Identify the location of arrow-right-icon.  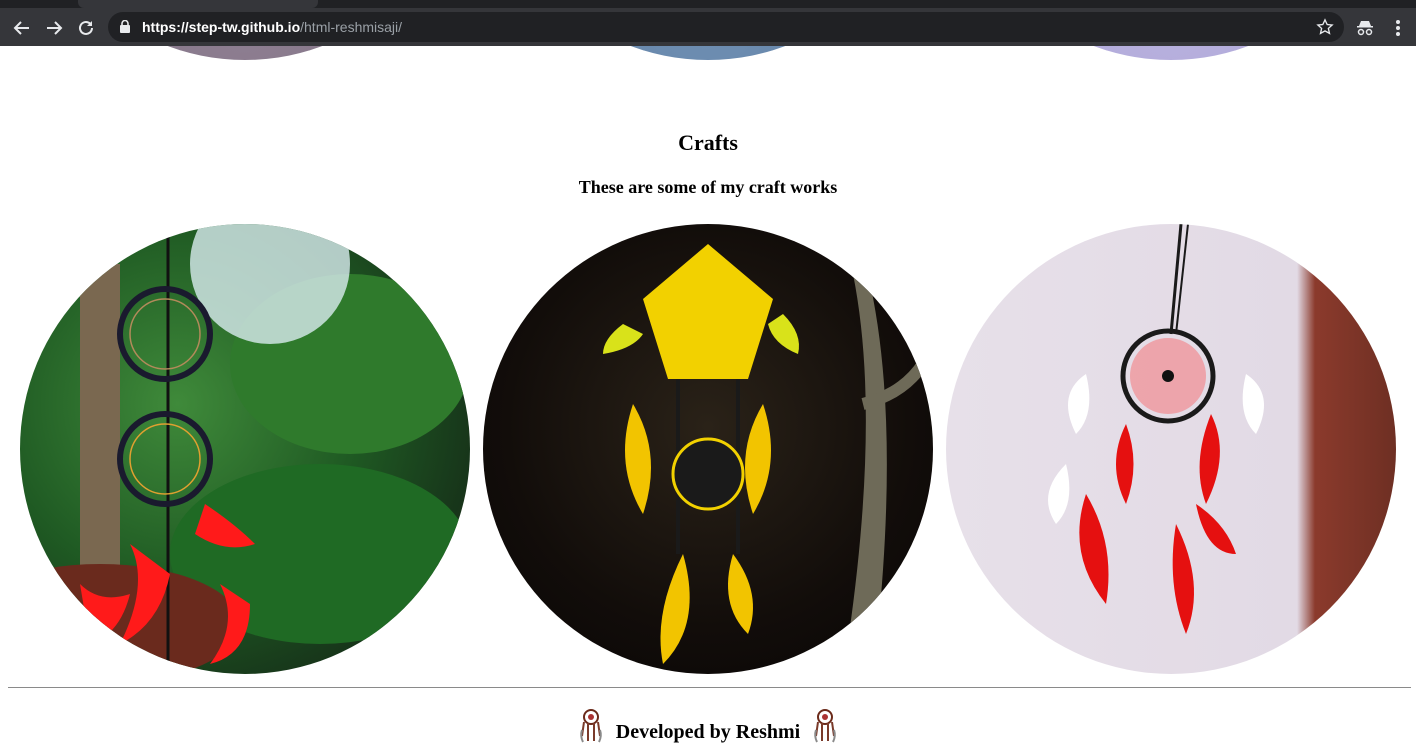
(55, 28).